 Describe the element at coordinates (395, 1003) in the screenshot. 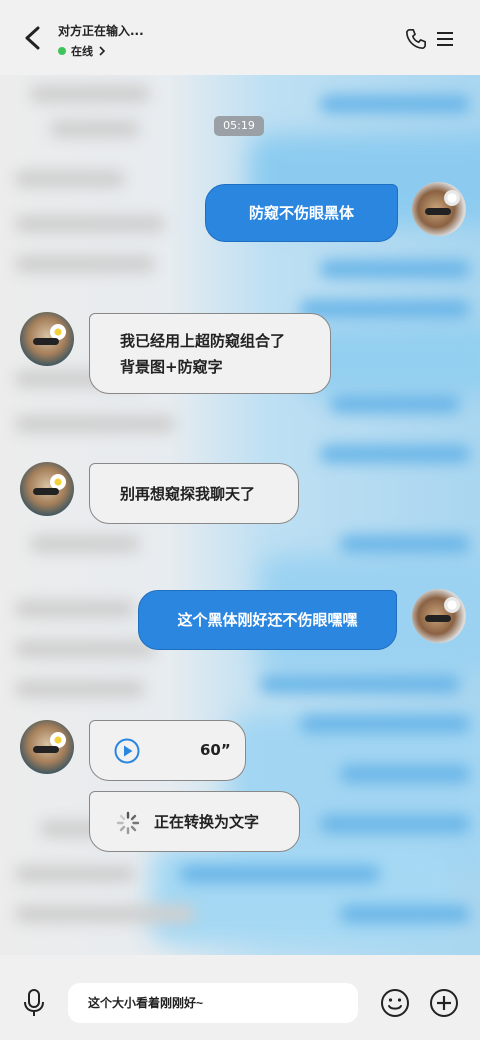

I see `smiley-icon` at that location.